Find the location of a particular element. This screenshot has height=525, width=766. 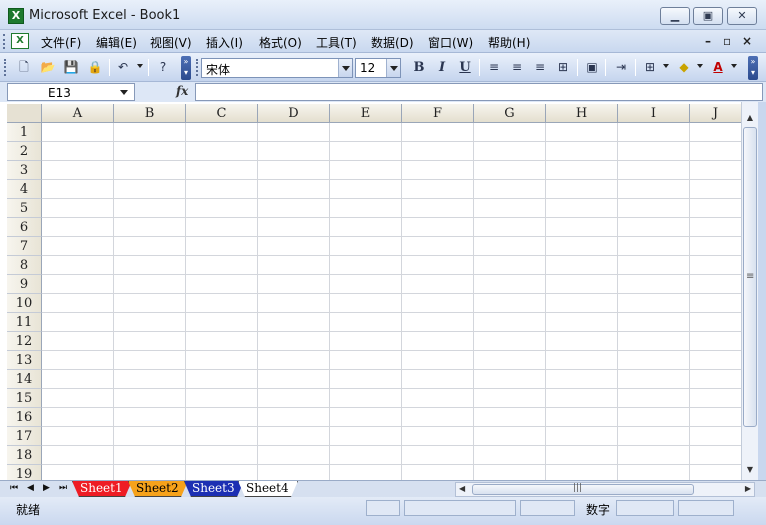

row-header: 1 is located at coordinates (24, 132).